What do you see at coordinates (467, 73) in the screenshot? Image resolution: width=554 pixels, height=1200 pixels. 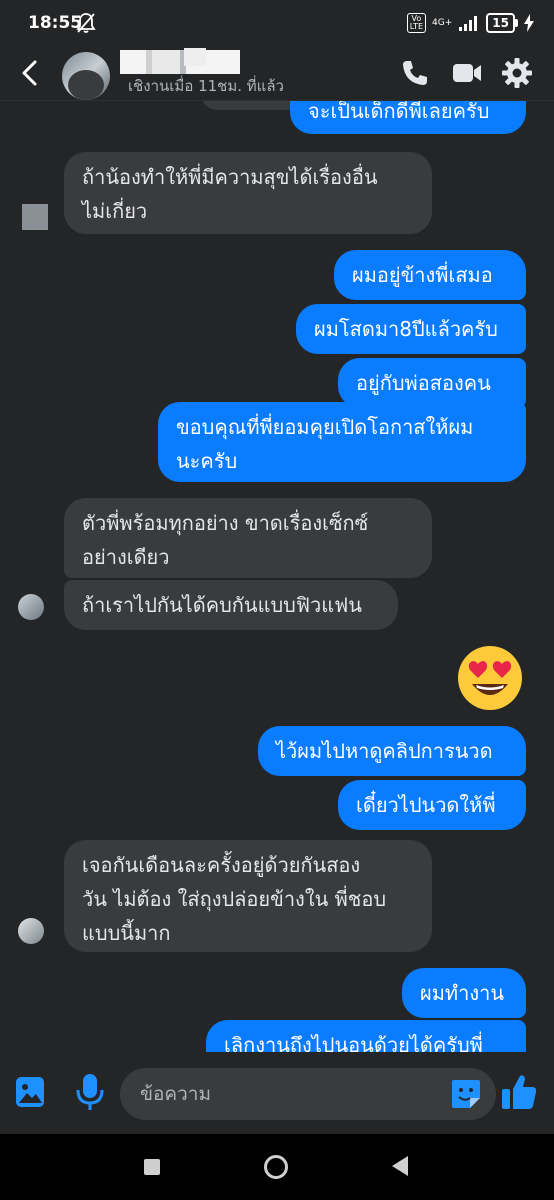 I see `video-camera-icon` at bounding box center [467, 73].